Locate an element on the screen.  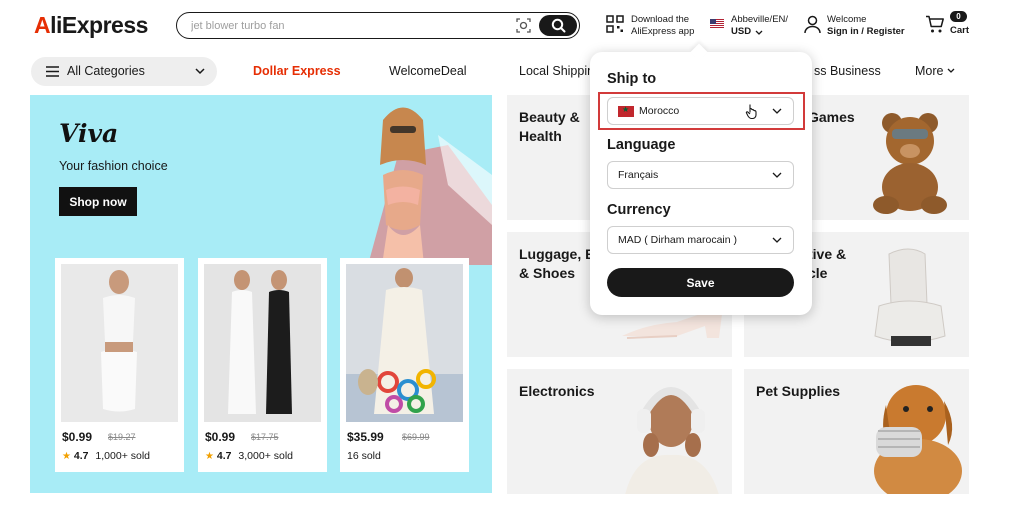
hand-cursor-icon is located at coordinates (751, 111).